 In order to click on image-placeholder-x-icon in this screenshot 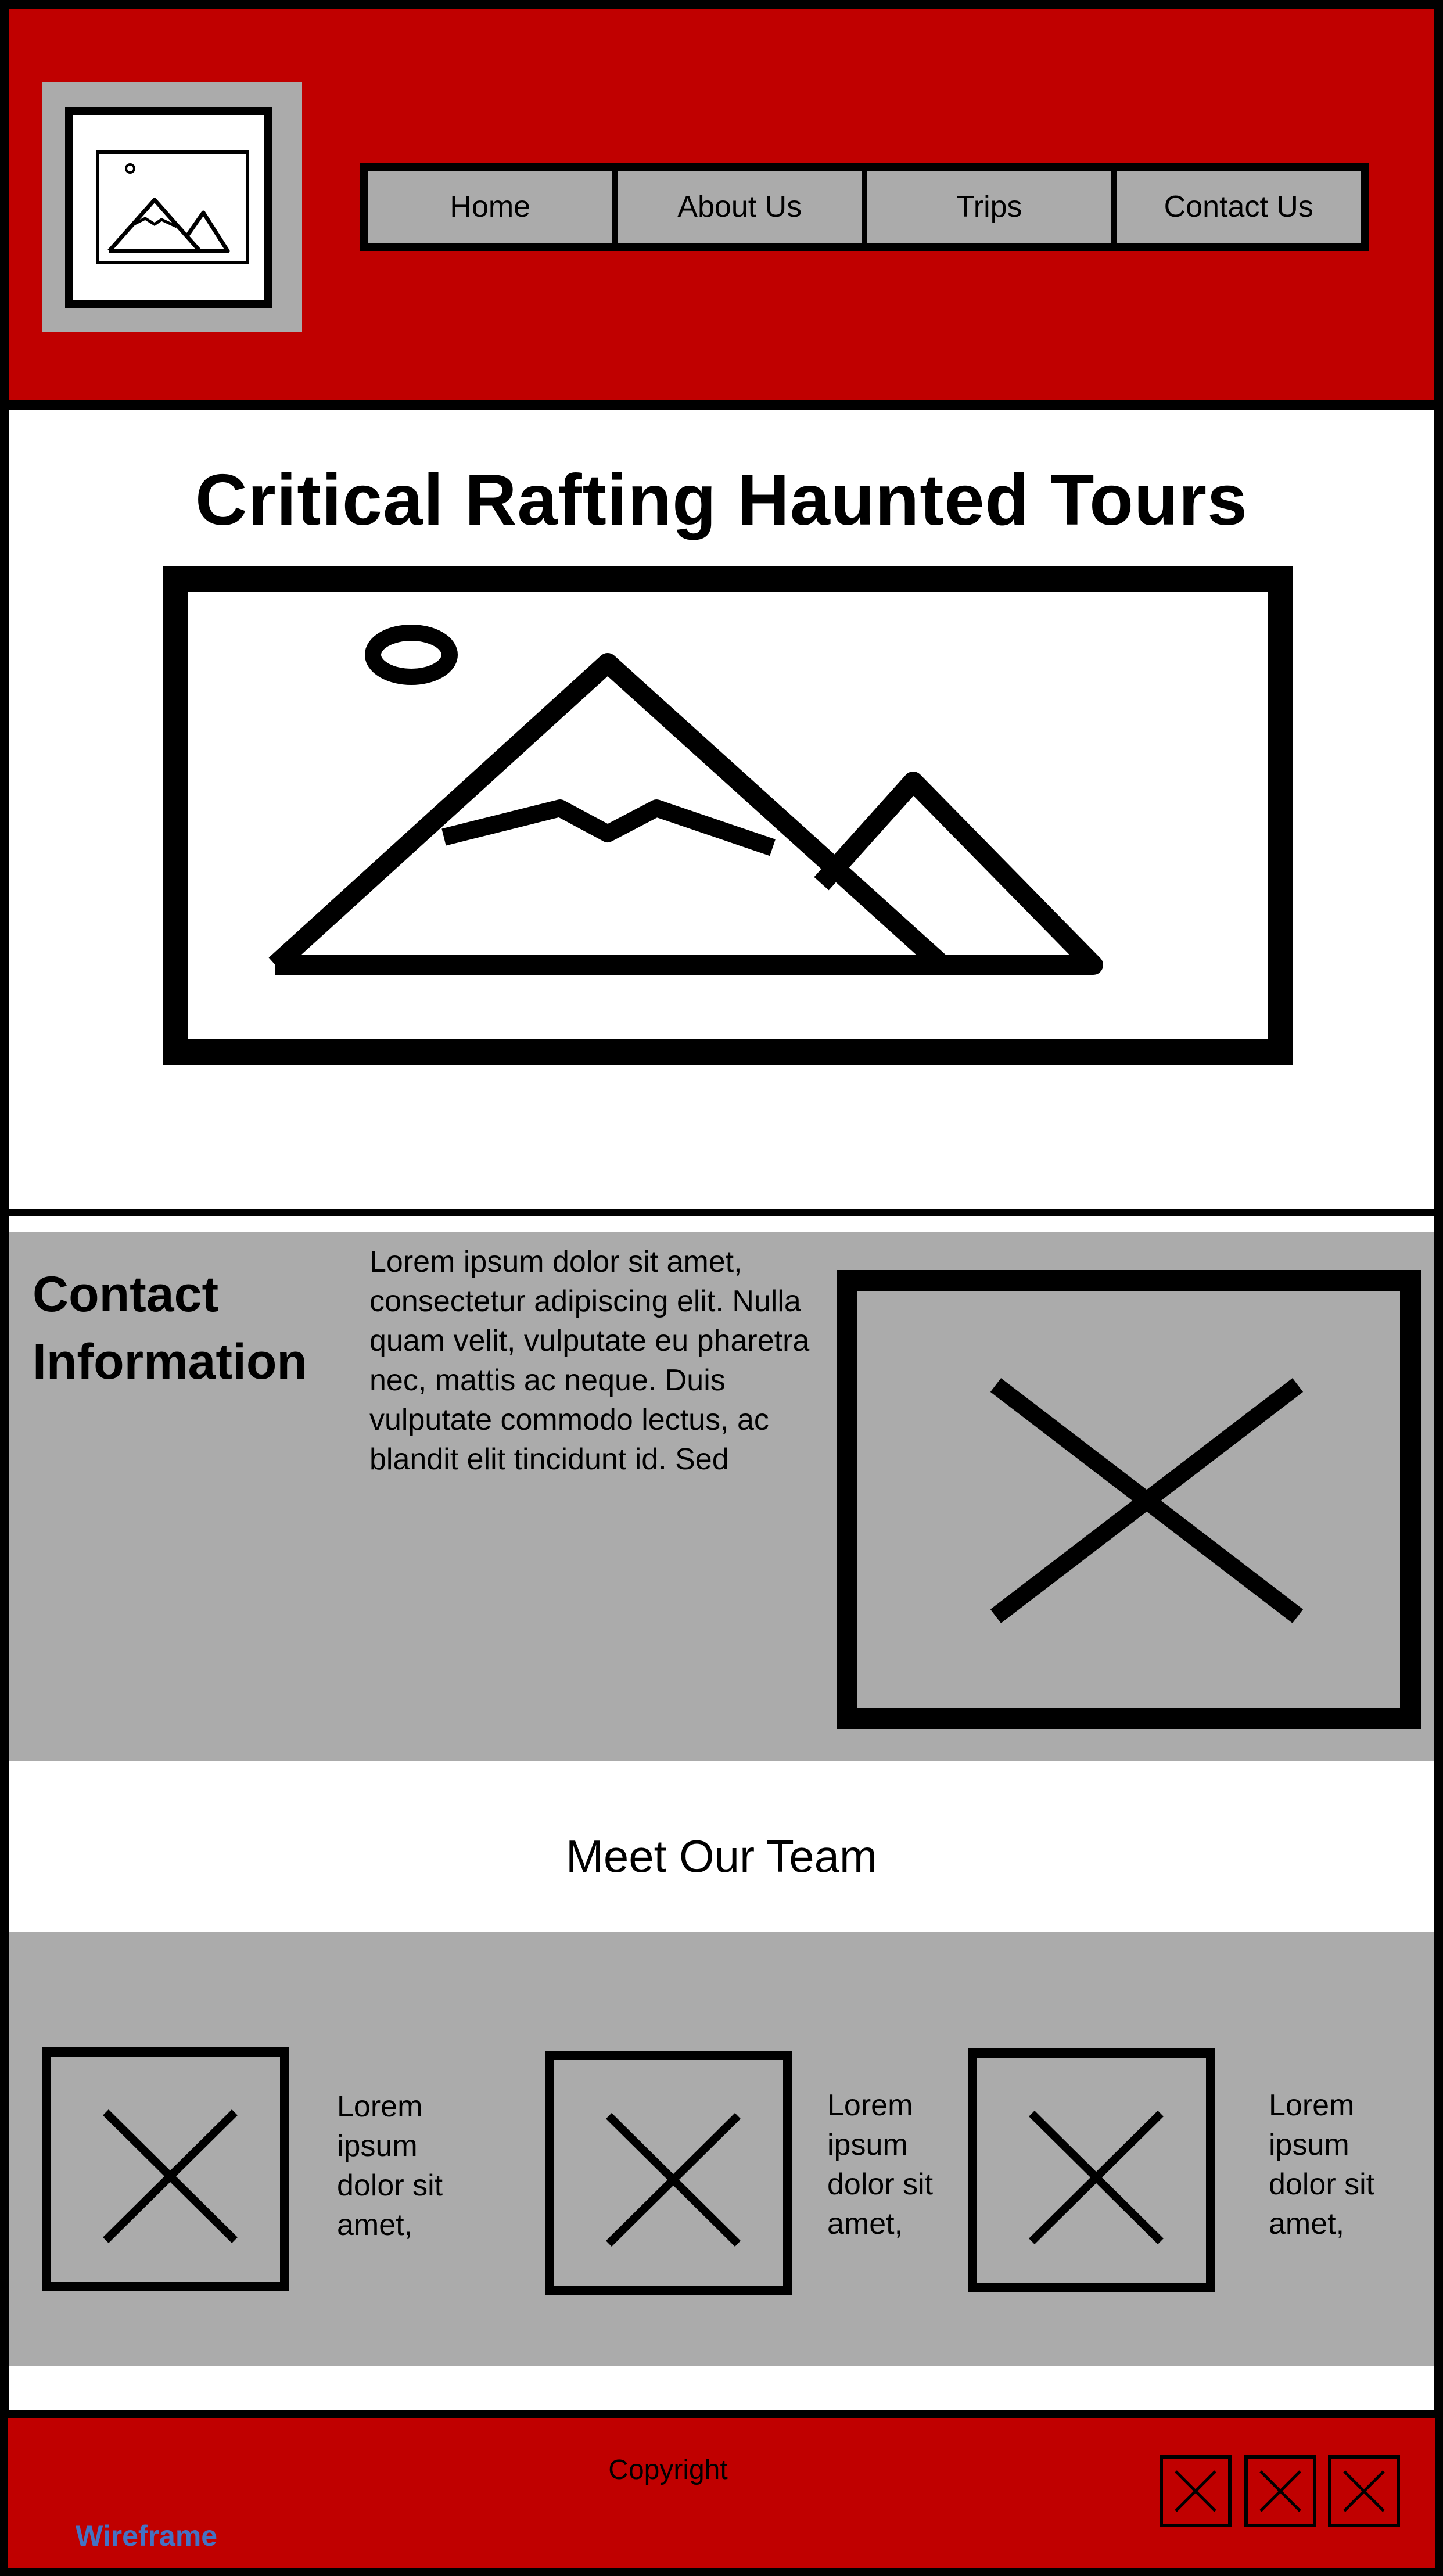, I will do `click(1129, 1499)`.